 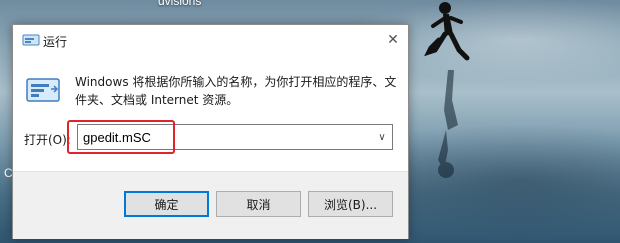 What do you see at coordinates (43, 90) in the screenshot?
I see `run-icon` at bounding box center [43, 90].